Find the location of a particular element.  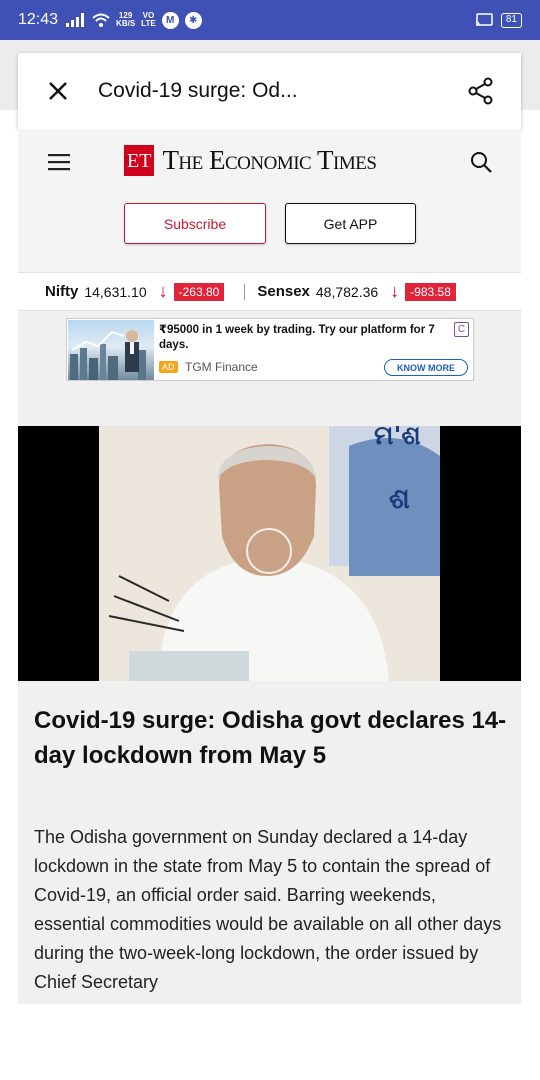

close-button is located at coordinates (58, 91).